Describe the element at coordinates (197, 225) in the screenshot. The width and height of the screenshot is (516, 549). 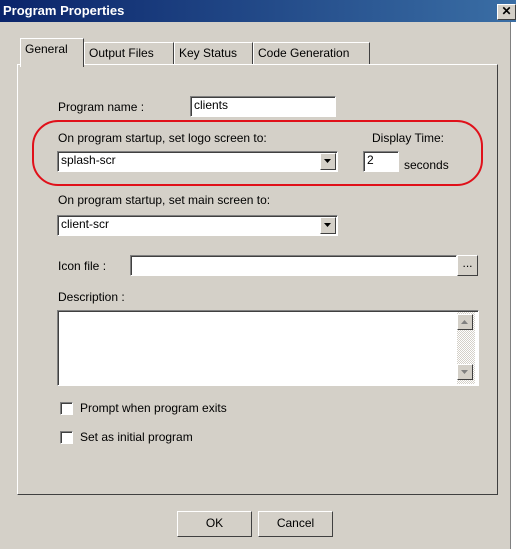
I see `main-screen-dropdown: client-scr` at that location.